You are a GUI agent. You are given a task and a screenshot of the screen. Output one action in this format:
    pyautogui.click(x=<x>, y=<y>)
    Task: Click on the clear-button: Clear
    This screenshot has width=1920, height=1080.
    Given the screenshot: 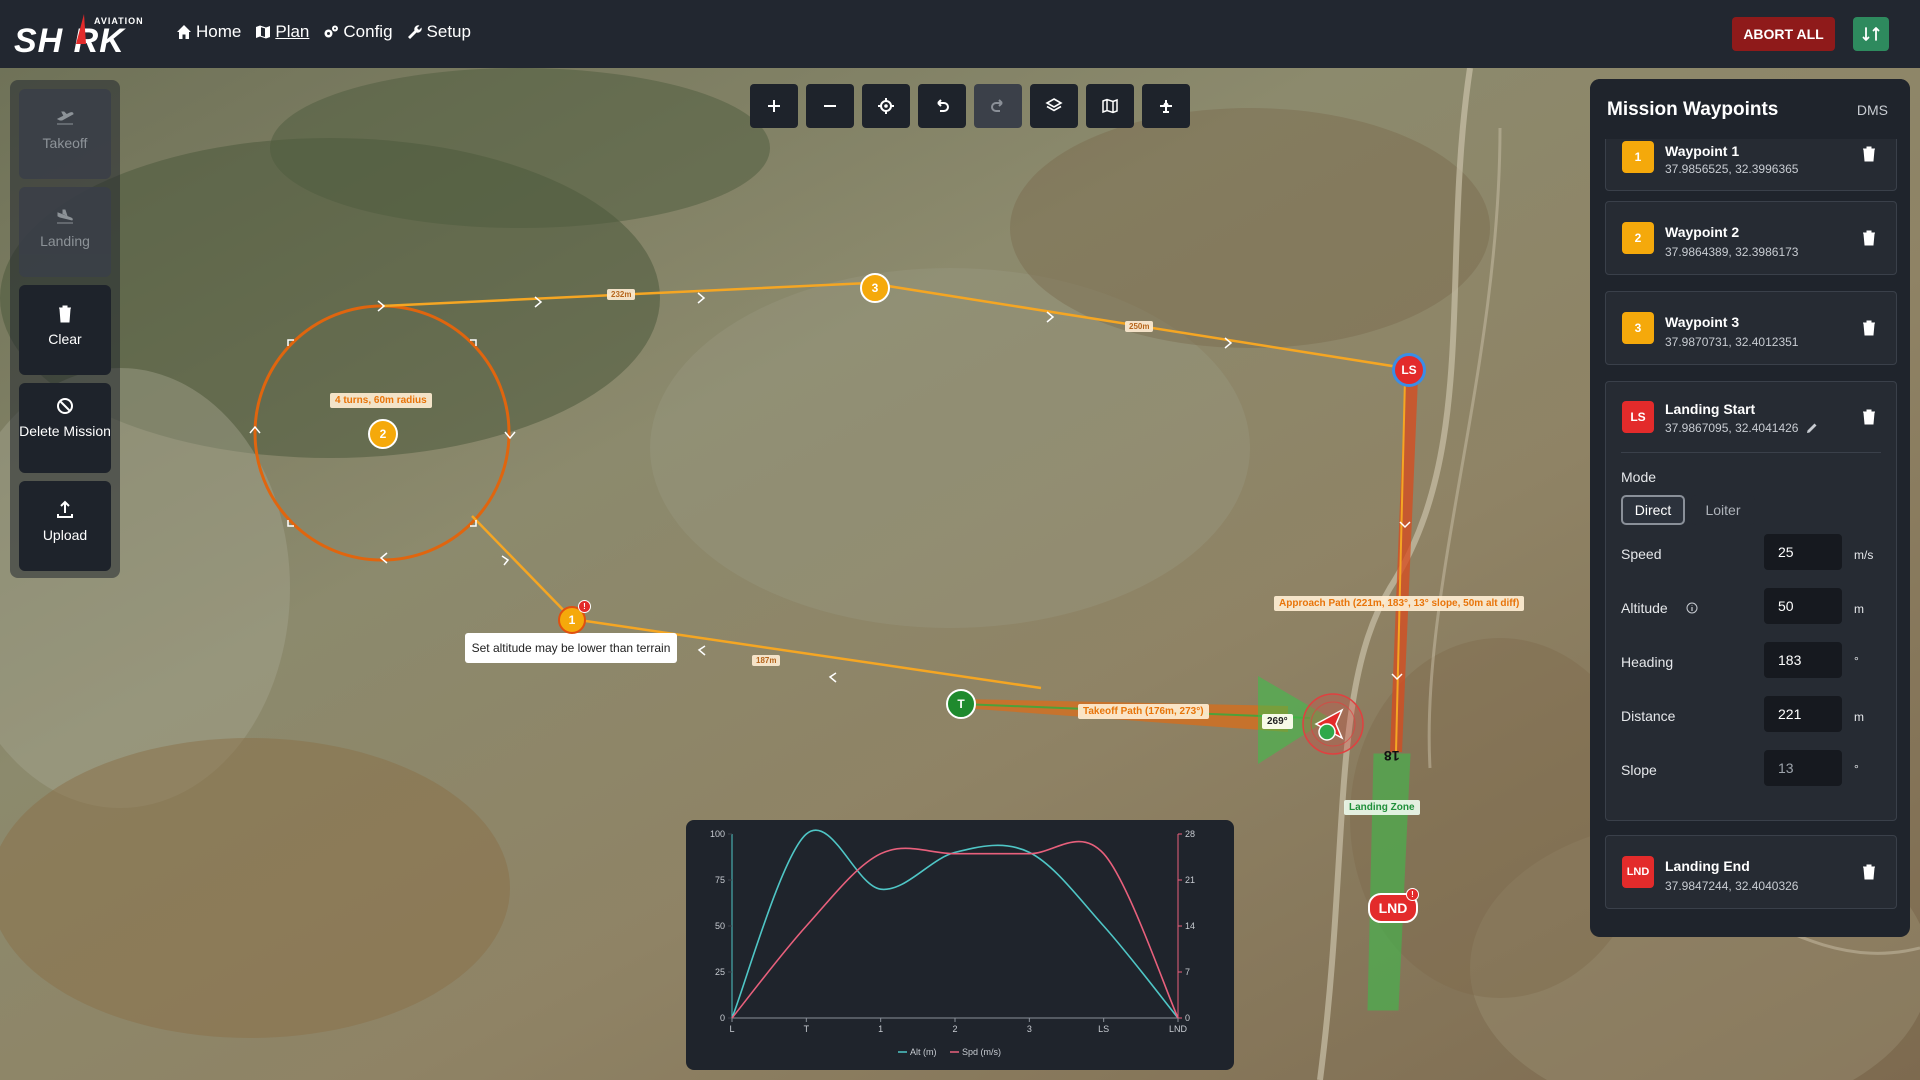 What is the action you would take?
    pyautogui.click(x=65, y=330)
    